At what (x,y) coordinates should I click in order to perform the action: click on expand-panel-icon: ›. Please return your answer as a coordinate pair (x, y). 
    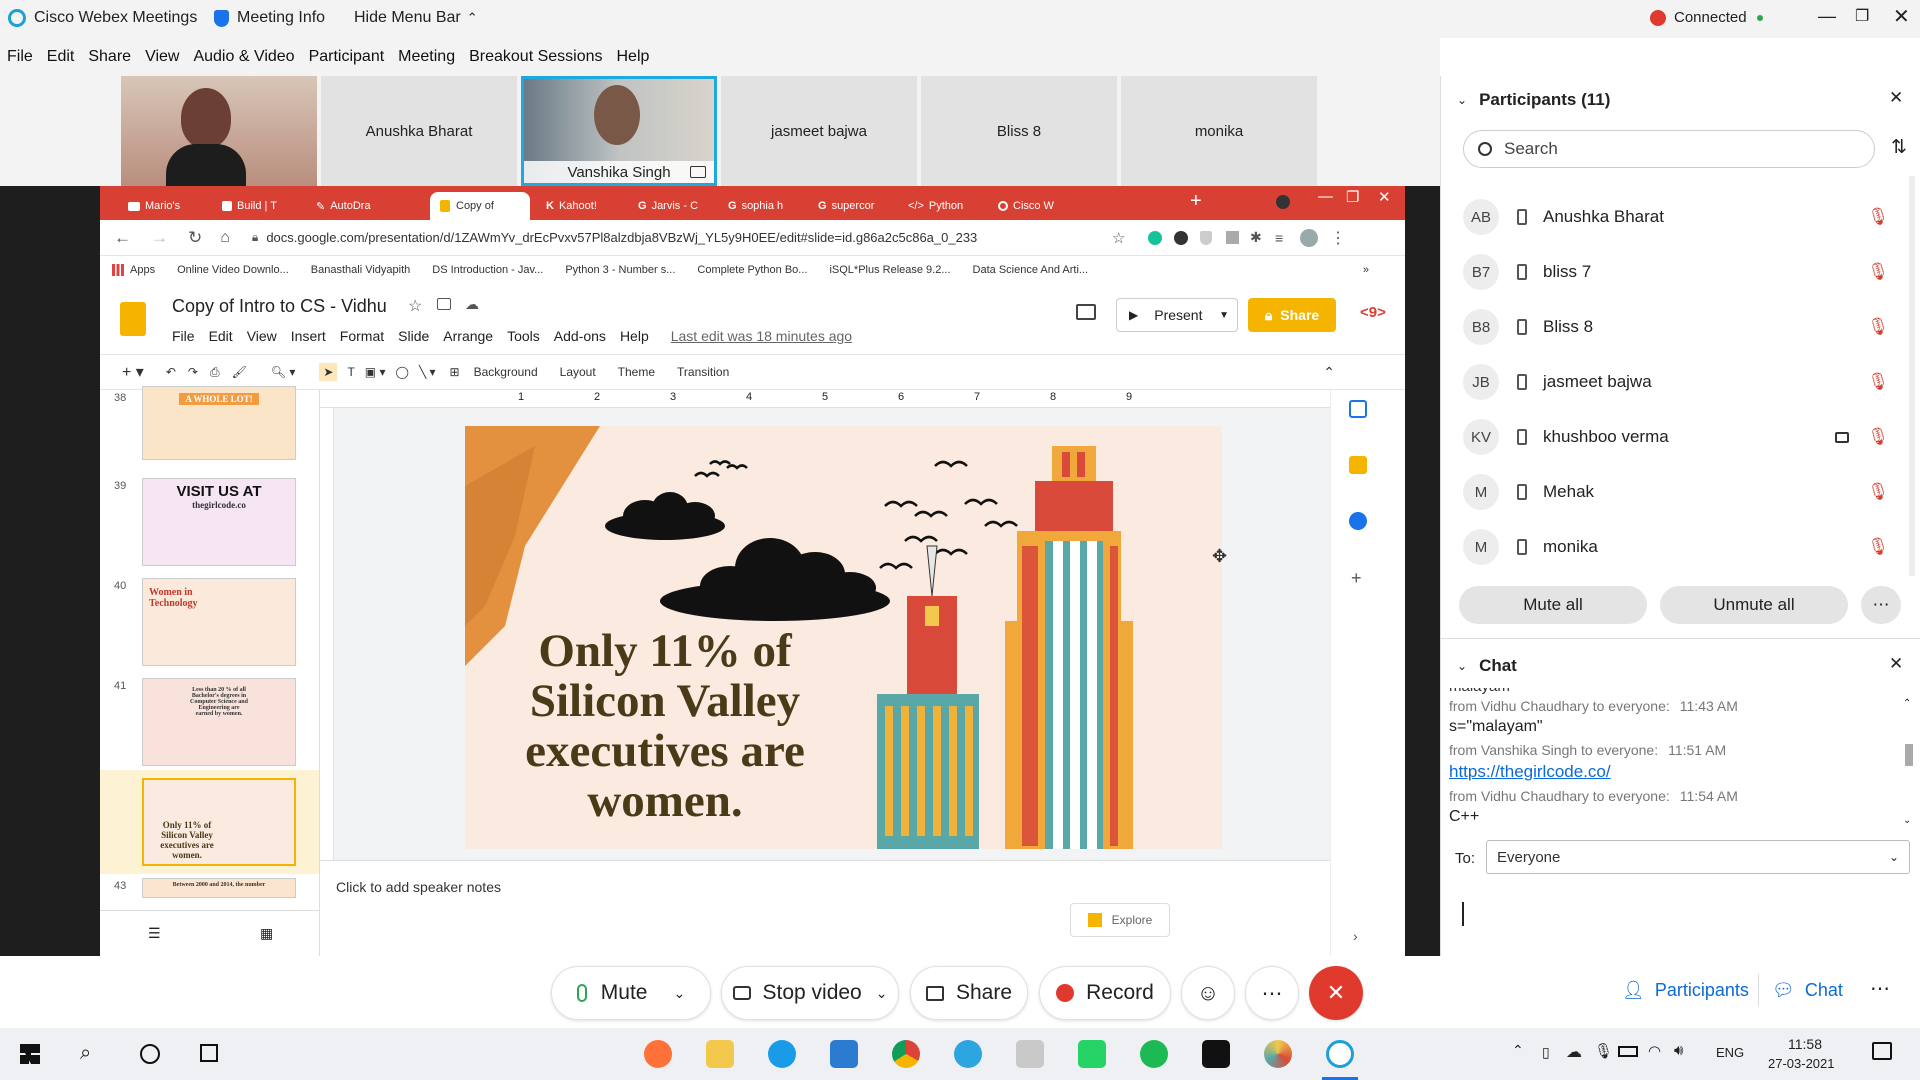
    Looking at the image, I should click on (1355, 936).